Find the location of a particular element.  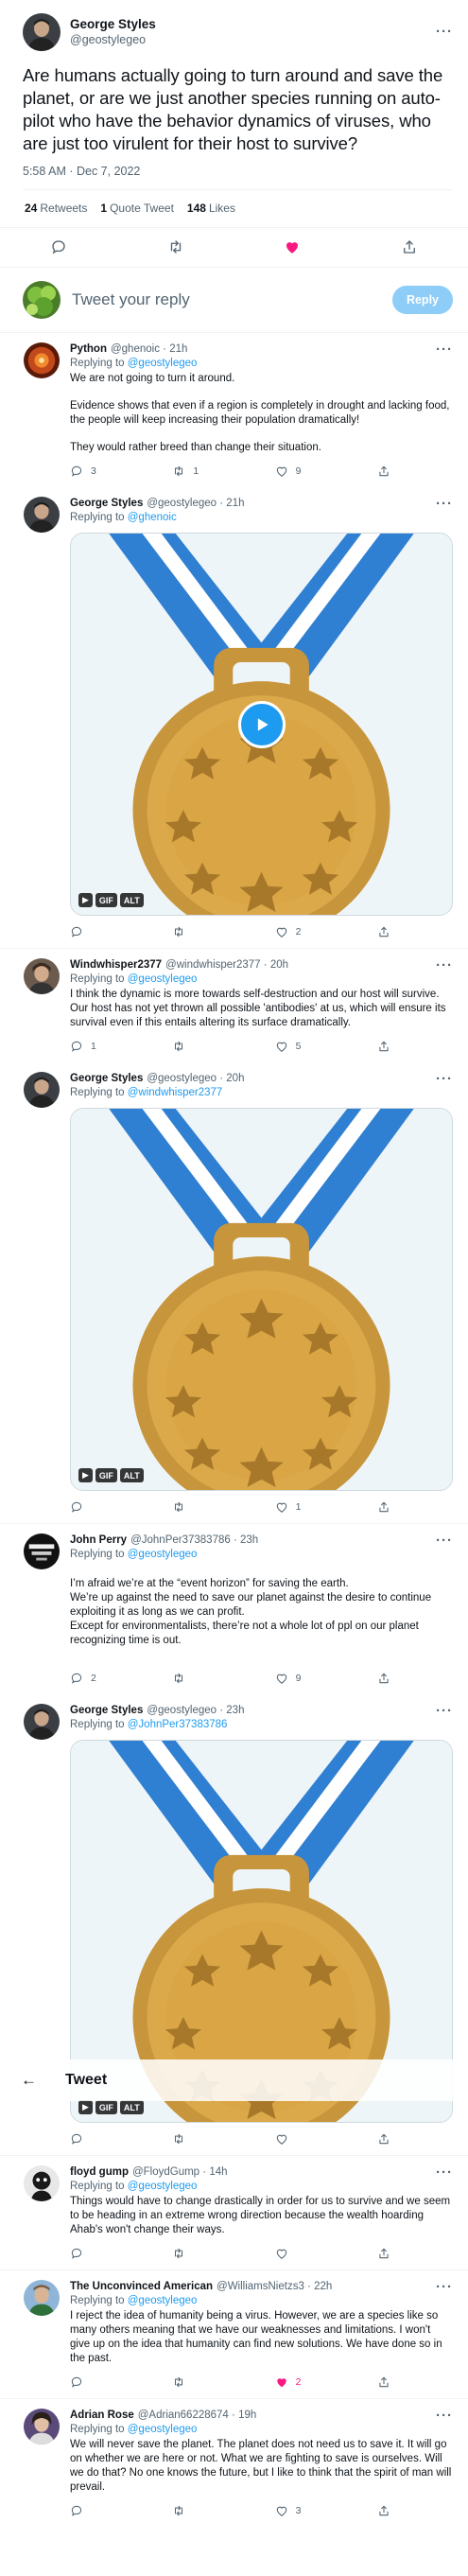

reply-author-name: The Unconvinced American is located at coordinates (141, 2287).